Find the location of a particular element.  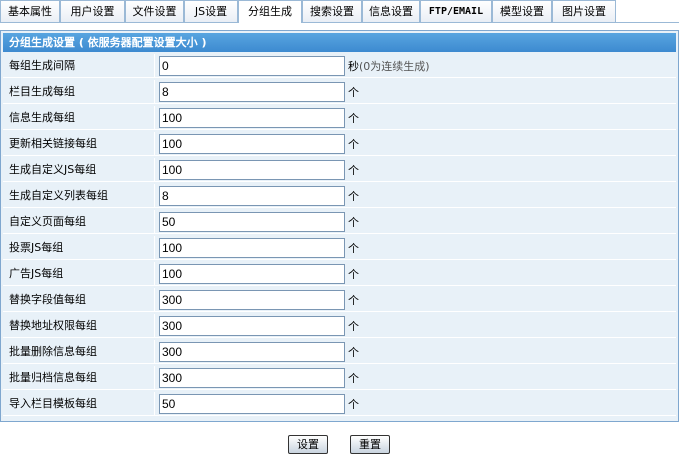

import-class-template-input: 50 is located at coordinates (252, 404).